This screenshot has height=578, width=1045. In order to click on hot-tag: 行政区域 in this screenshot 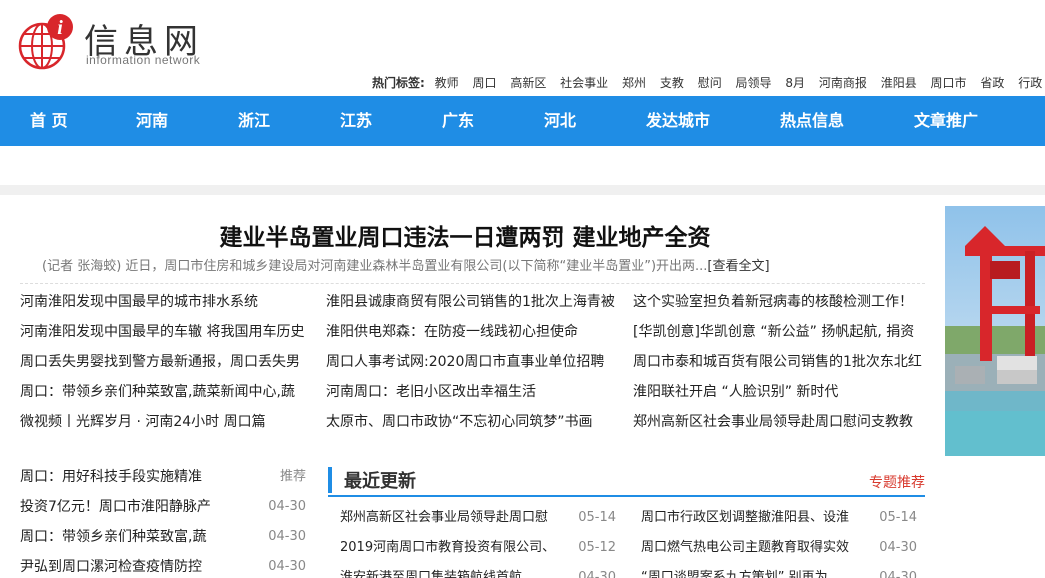, I will do `click(1030, 83)`.